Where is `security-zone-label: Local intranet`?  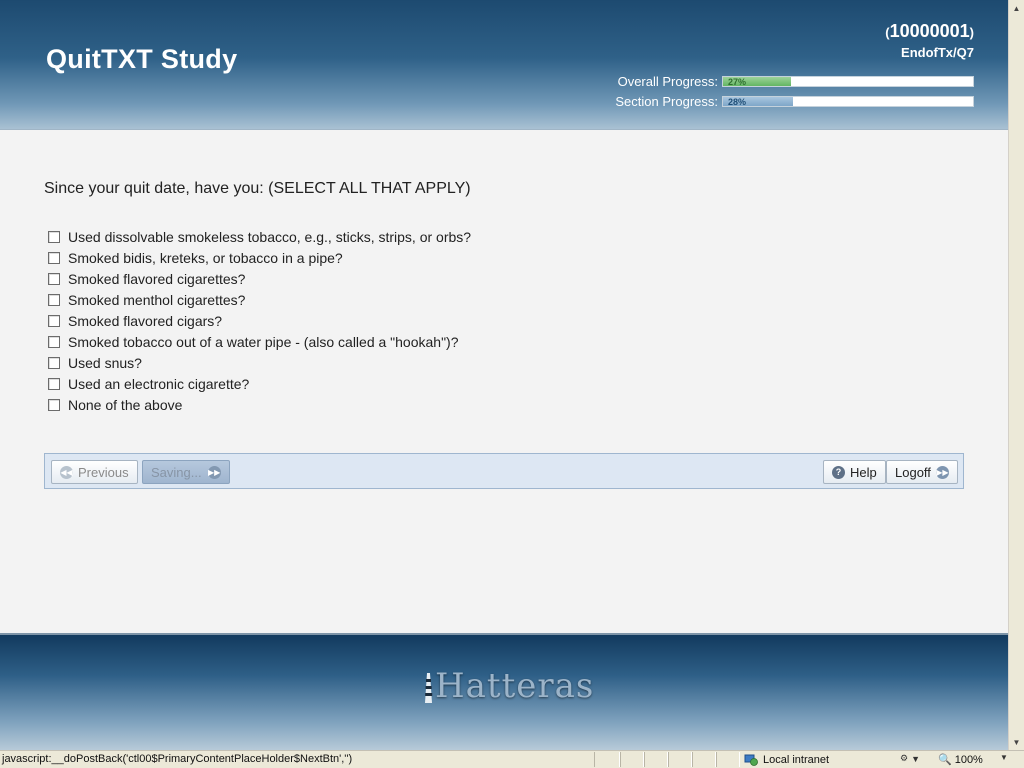
security-zone-label: Local intranet is located at coordinates (796, 759).